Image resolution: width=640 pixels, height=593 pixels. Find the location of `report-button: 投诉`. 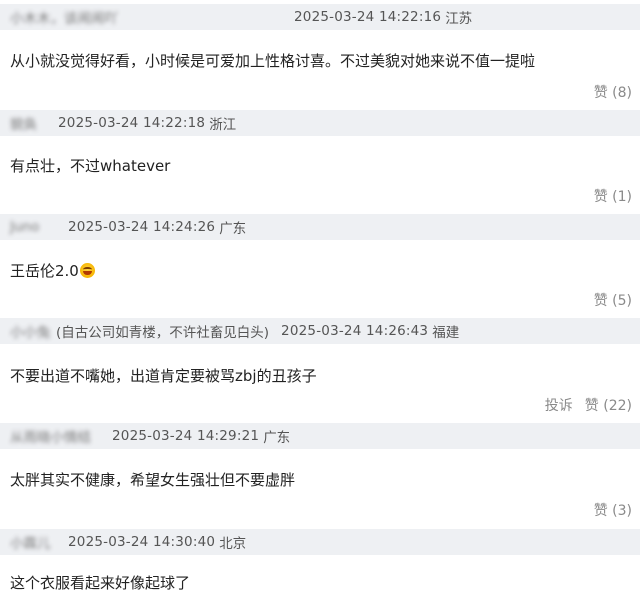

report-button: 投诉 is located at coordinates (559, 405).